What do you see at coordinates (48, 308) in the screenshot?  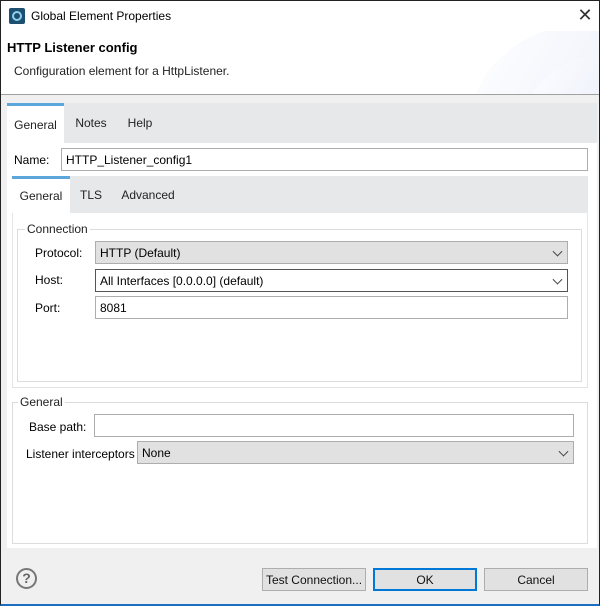 I see `port-label: Port:` at bounding box center [48, 308].